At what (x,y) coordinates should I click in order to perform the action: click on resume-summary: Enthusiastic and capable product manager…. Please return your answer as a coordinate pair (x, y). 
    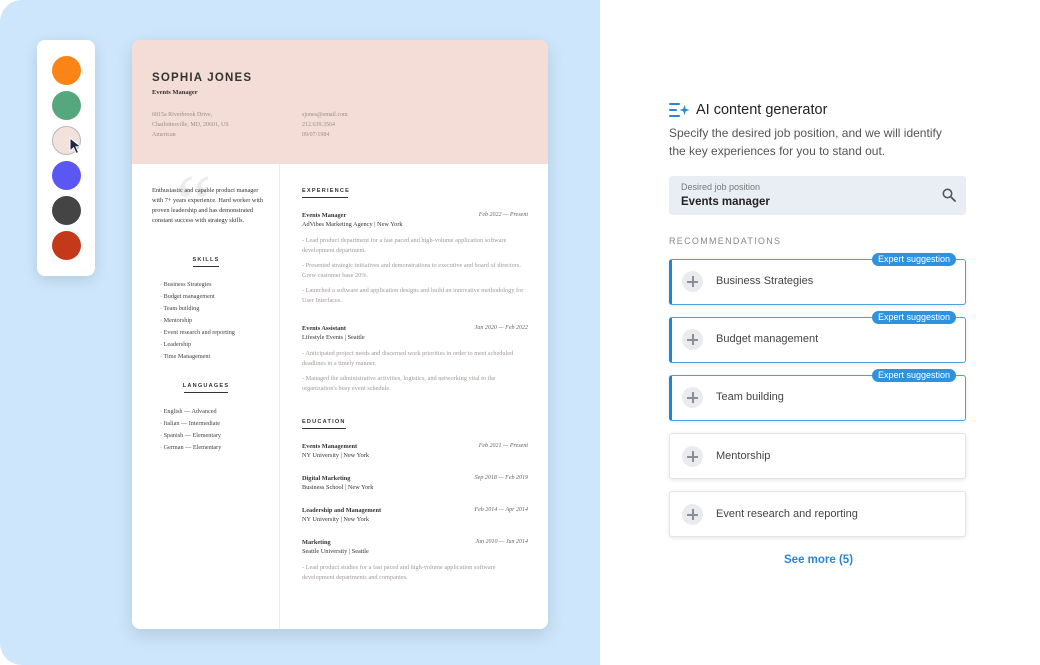
    Looking at the image, I should click on (208, 205).